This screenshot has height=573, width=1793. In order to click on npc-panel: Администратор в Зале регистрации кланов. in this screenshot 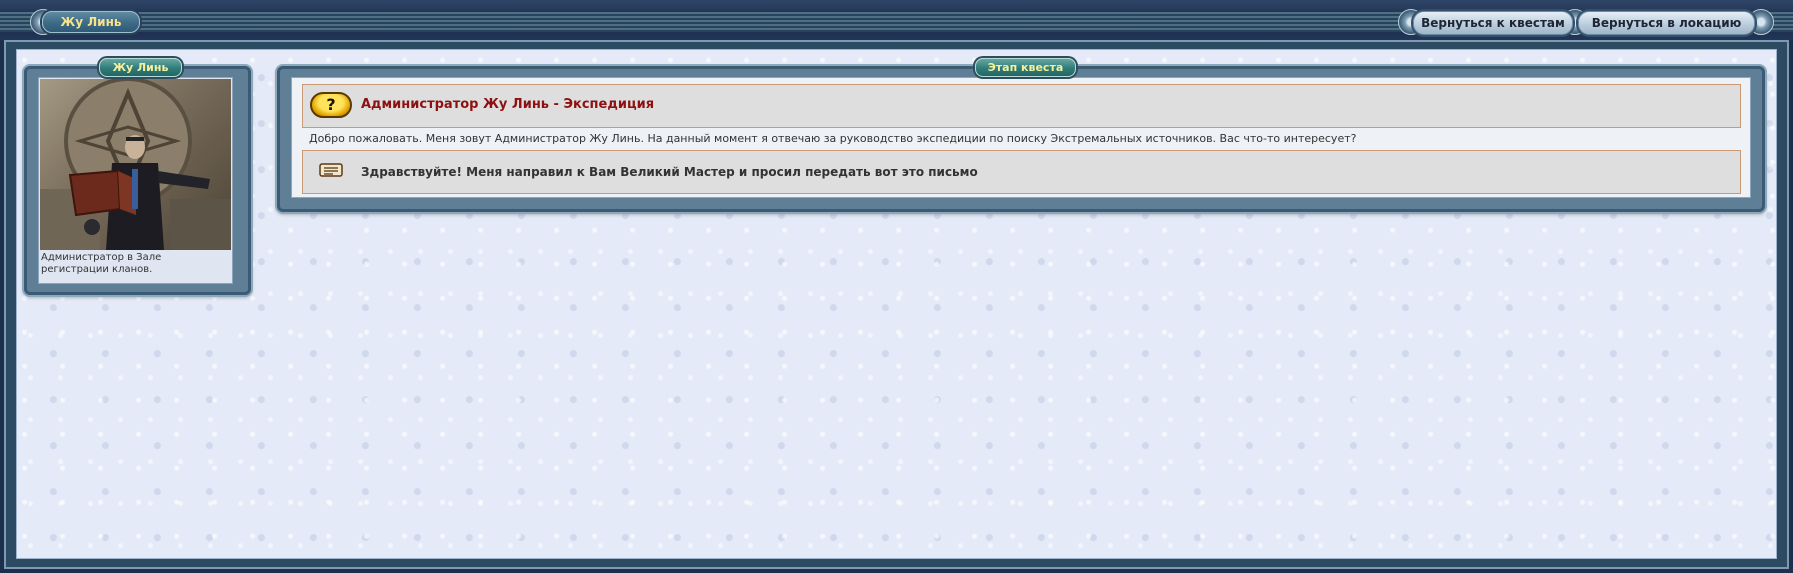, I will do `click(137, 180)`.